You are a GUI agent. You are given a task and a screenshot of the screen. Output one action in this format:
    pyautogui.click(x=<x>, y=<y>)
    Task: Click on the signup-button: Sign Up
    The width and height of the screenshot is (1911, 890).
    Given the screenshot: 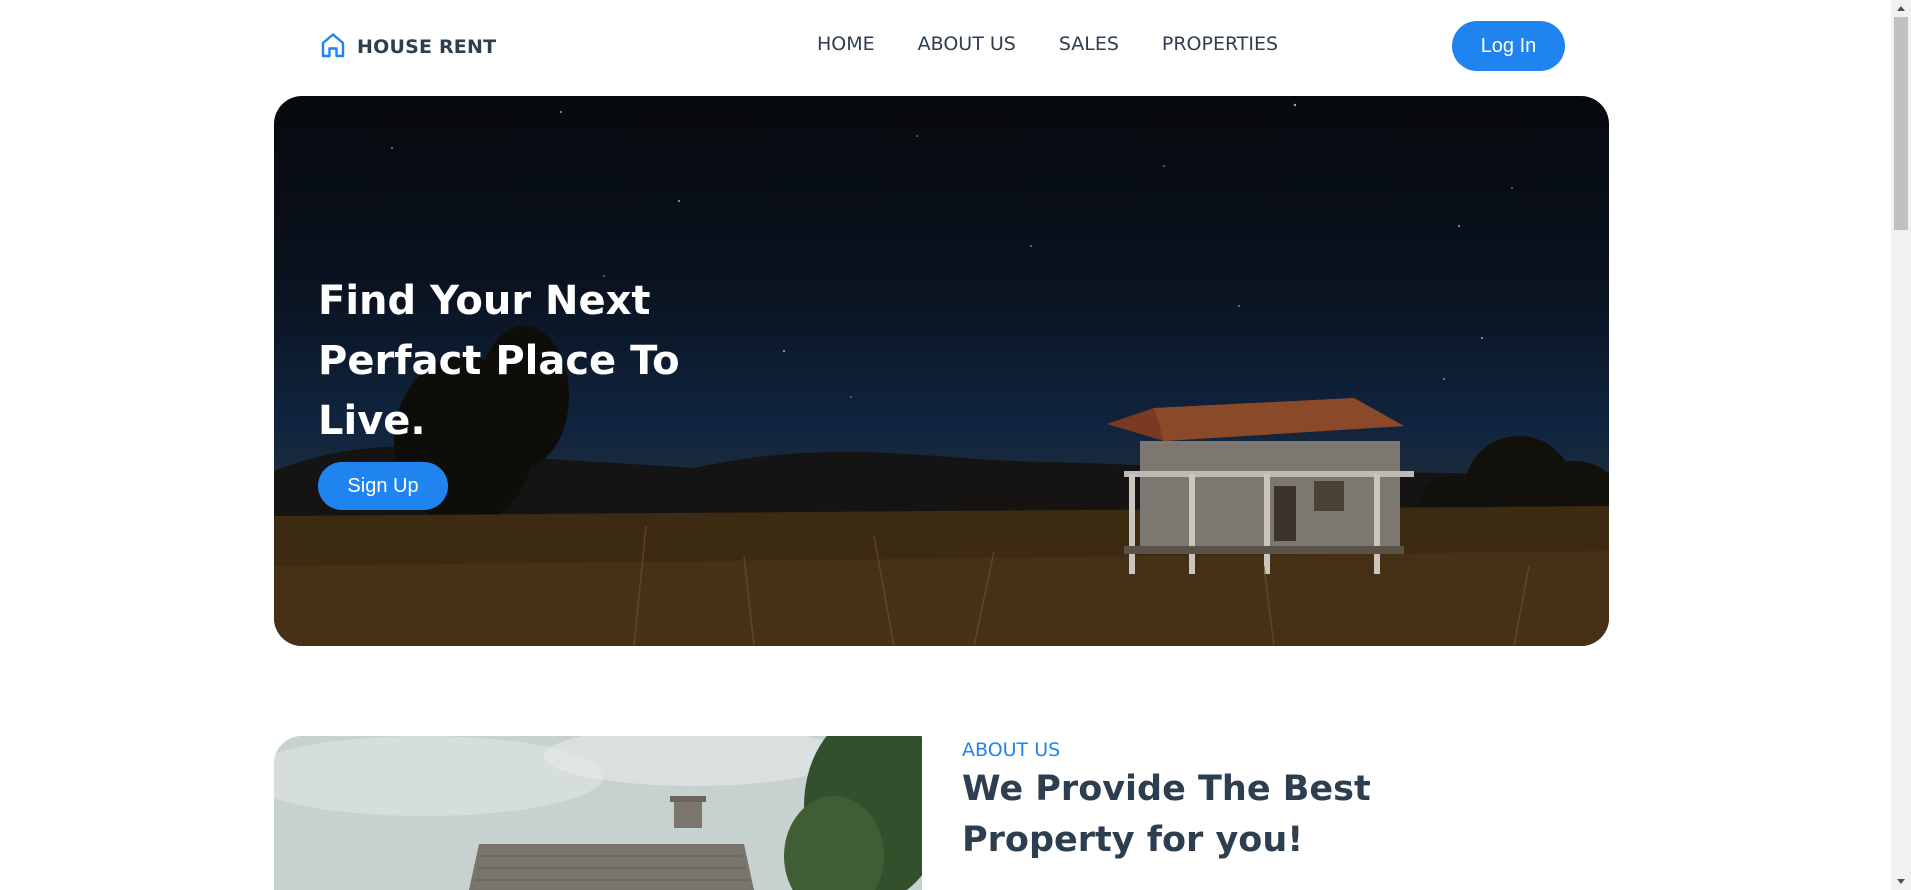 What is the action you would take?
    pyautogui.click(x=383, y=486)
    